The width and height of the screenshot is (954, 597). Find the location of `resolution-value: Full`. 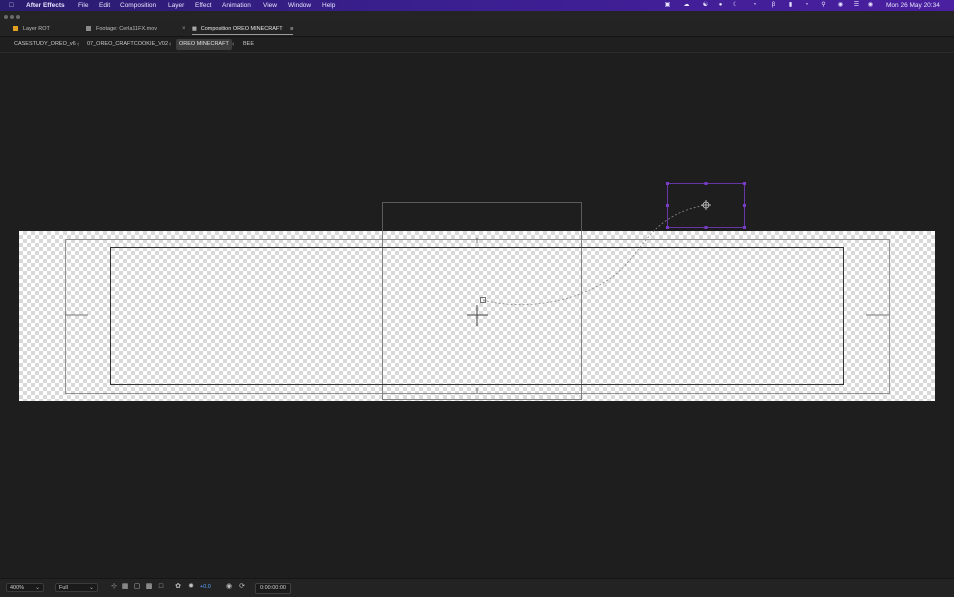

resolution-value: Full is located at coordinates (63, 588).